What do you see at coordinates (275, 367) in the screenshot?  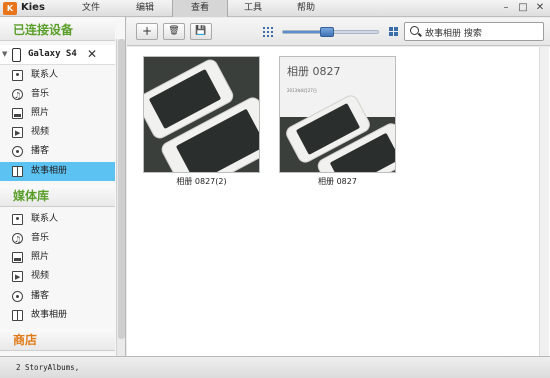 I see `status-bar: 2 StoryAlbums,` at bounding box center [275, 367].